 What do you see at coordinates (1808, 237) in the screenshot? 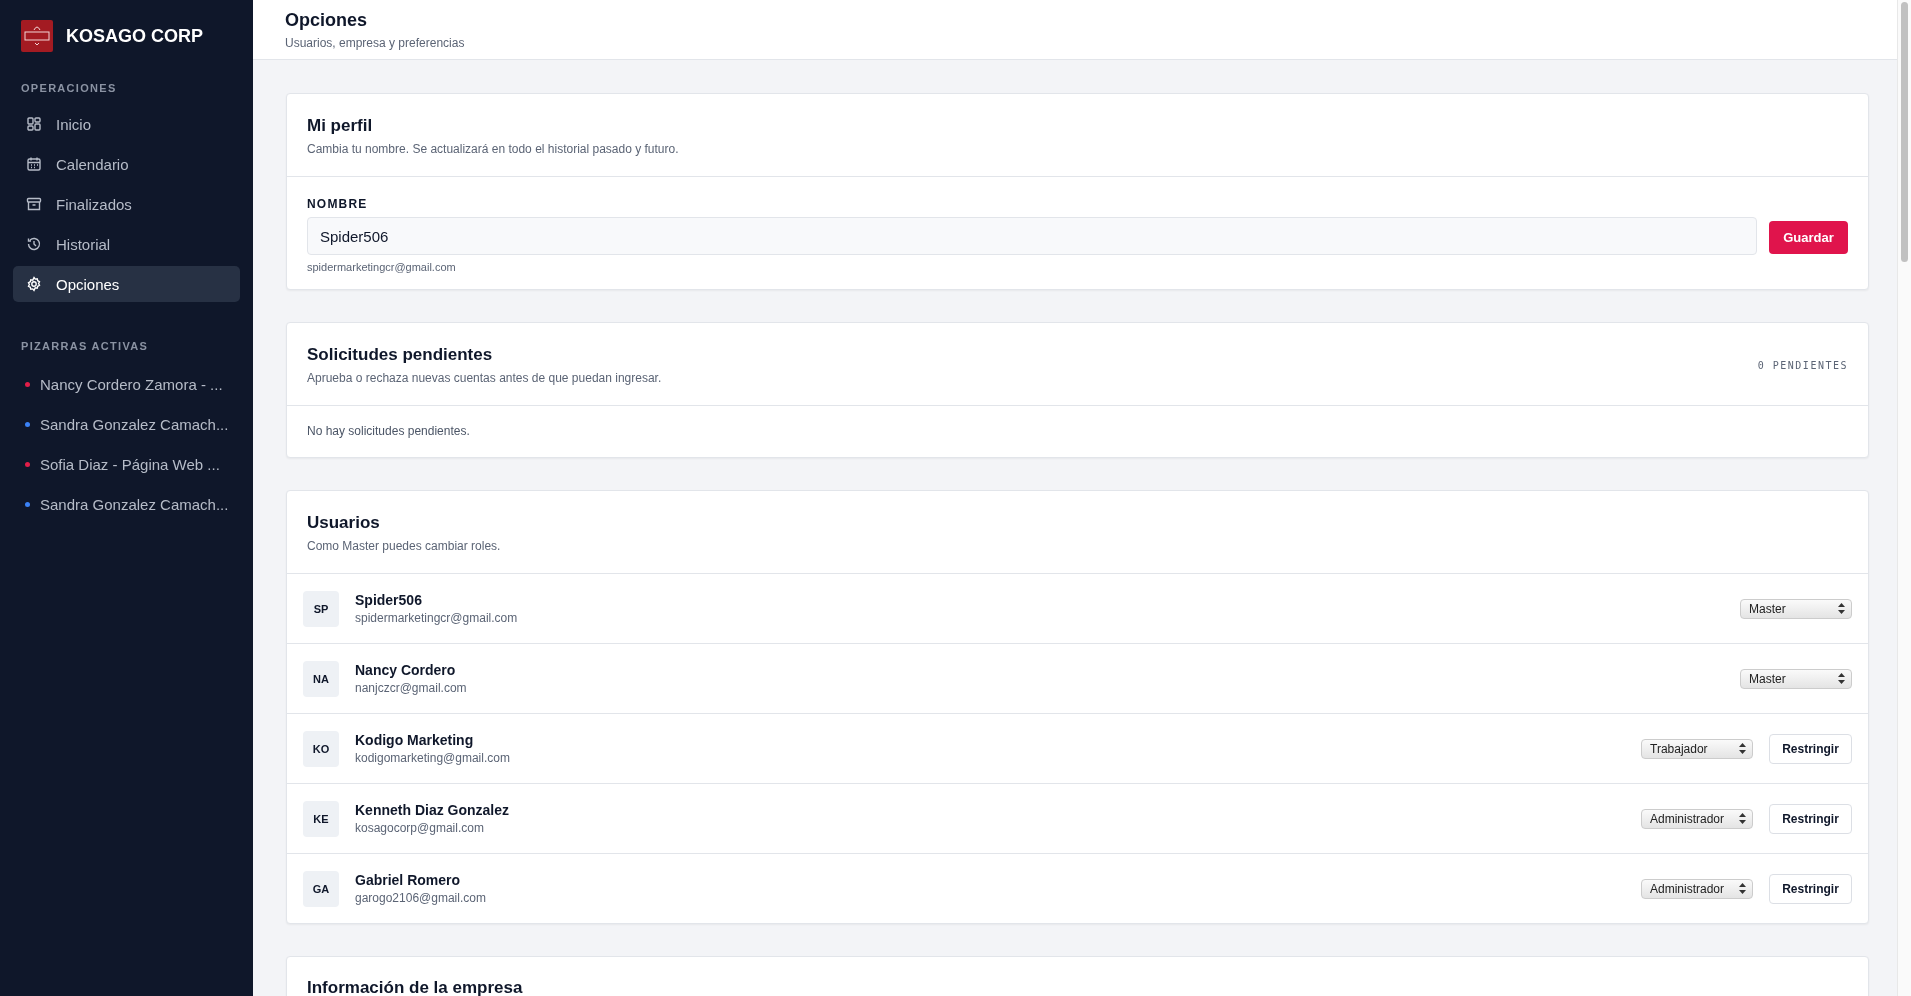
I see `save-button: Guardar` at bounding box center [1808, 237].